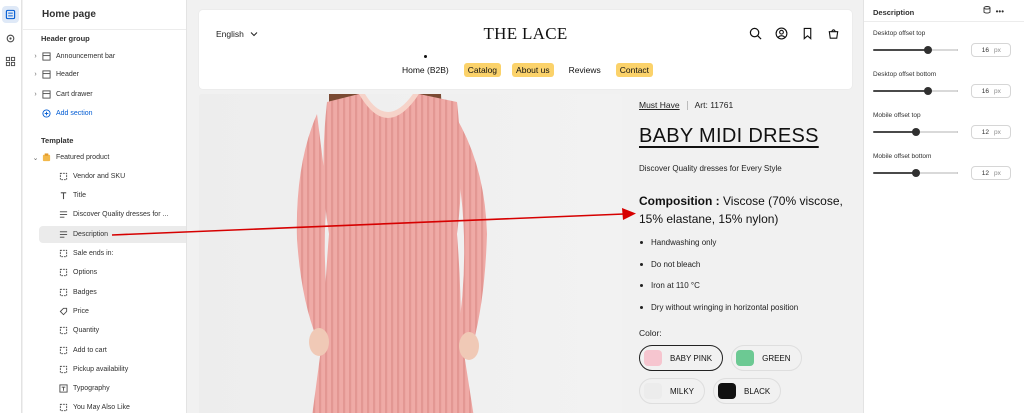 This screenshot has height=413, width=1024. Describe the element at coordinates (750, 105) in the screenshot. I see `product-meta: Must Have Art: 11761` at that location.